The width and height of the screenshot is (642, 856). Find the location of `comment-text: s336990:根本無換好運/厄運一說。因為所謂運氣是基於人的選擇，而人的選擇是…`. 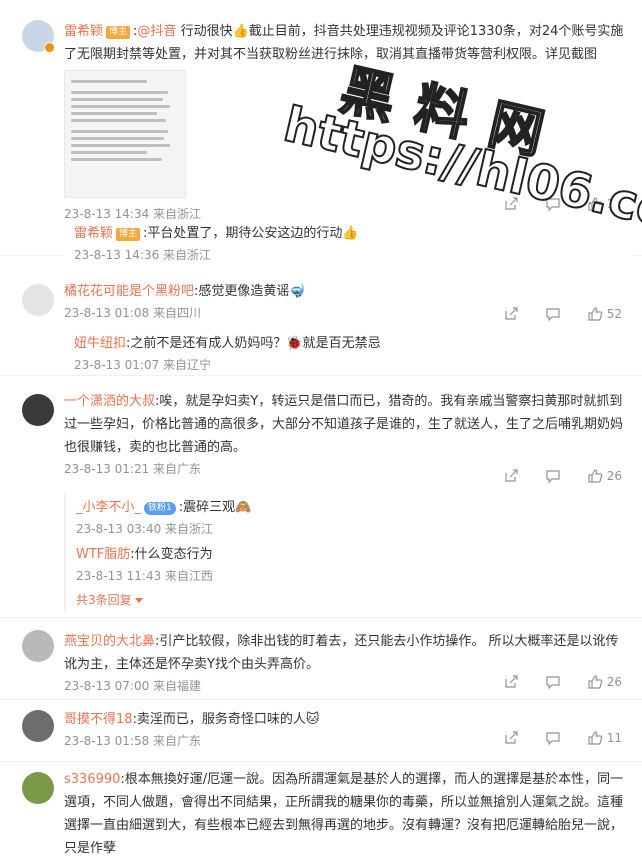

comment-text: s336990:根本無換好運/厄運一說。因為所謂運氣是基於人的選擇，而人的選擇是… is located at coordinates (348, 812).